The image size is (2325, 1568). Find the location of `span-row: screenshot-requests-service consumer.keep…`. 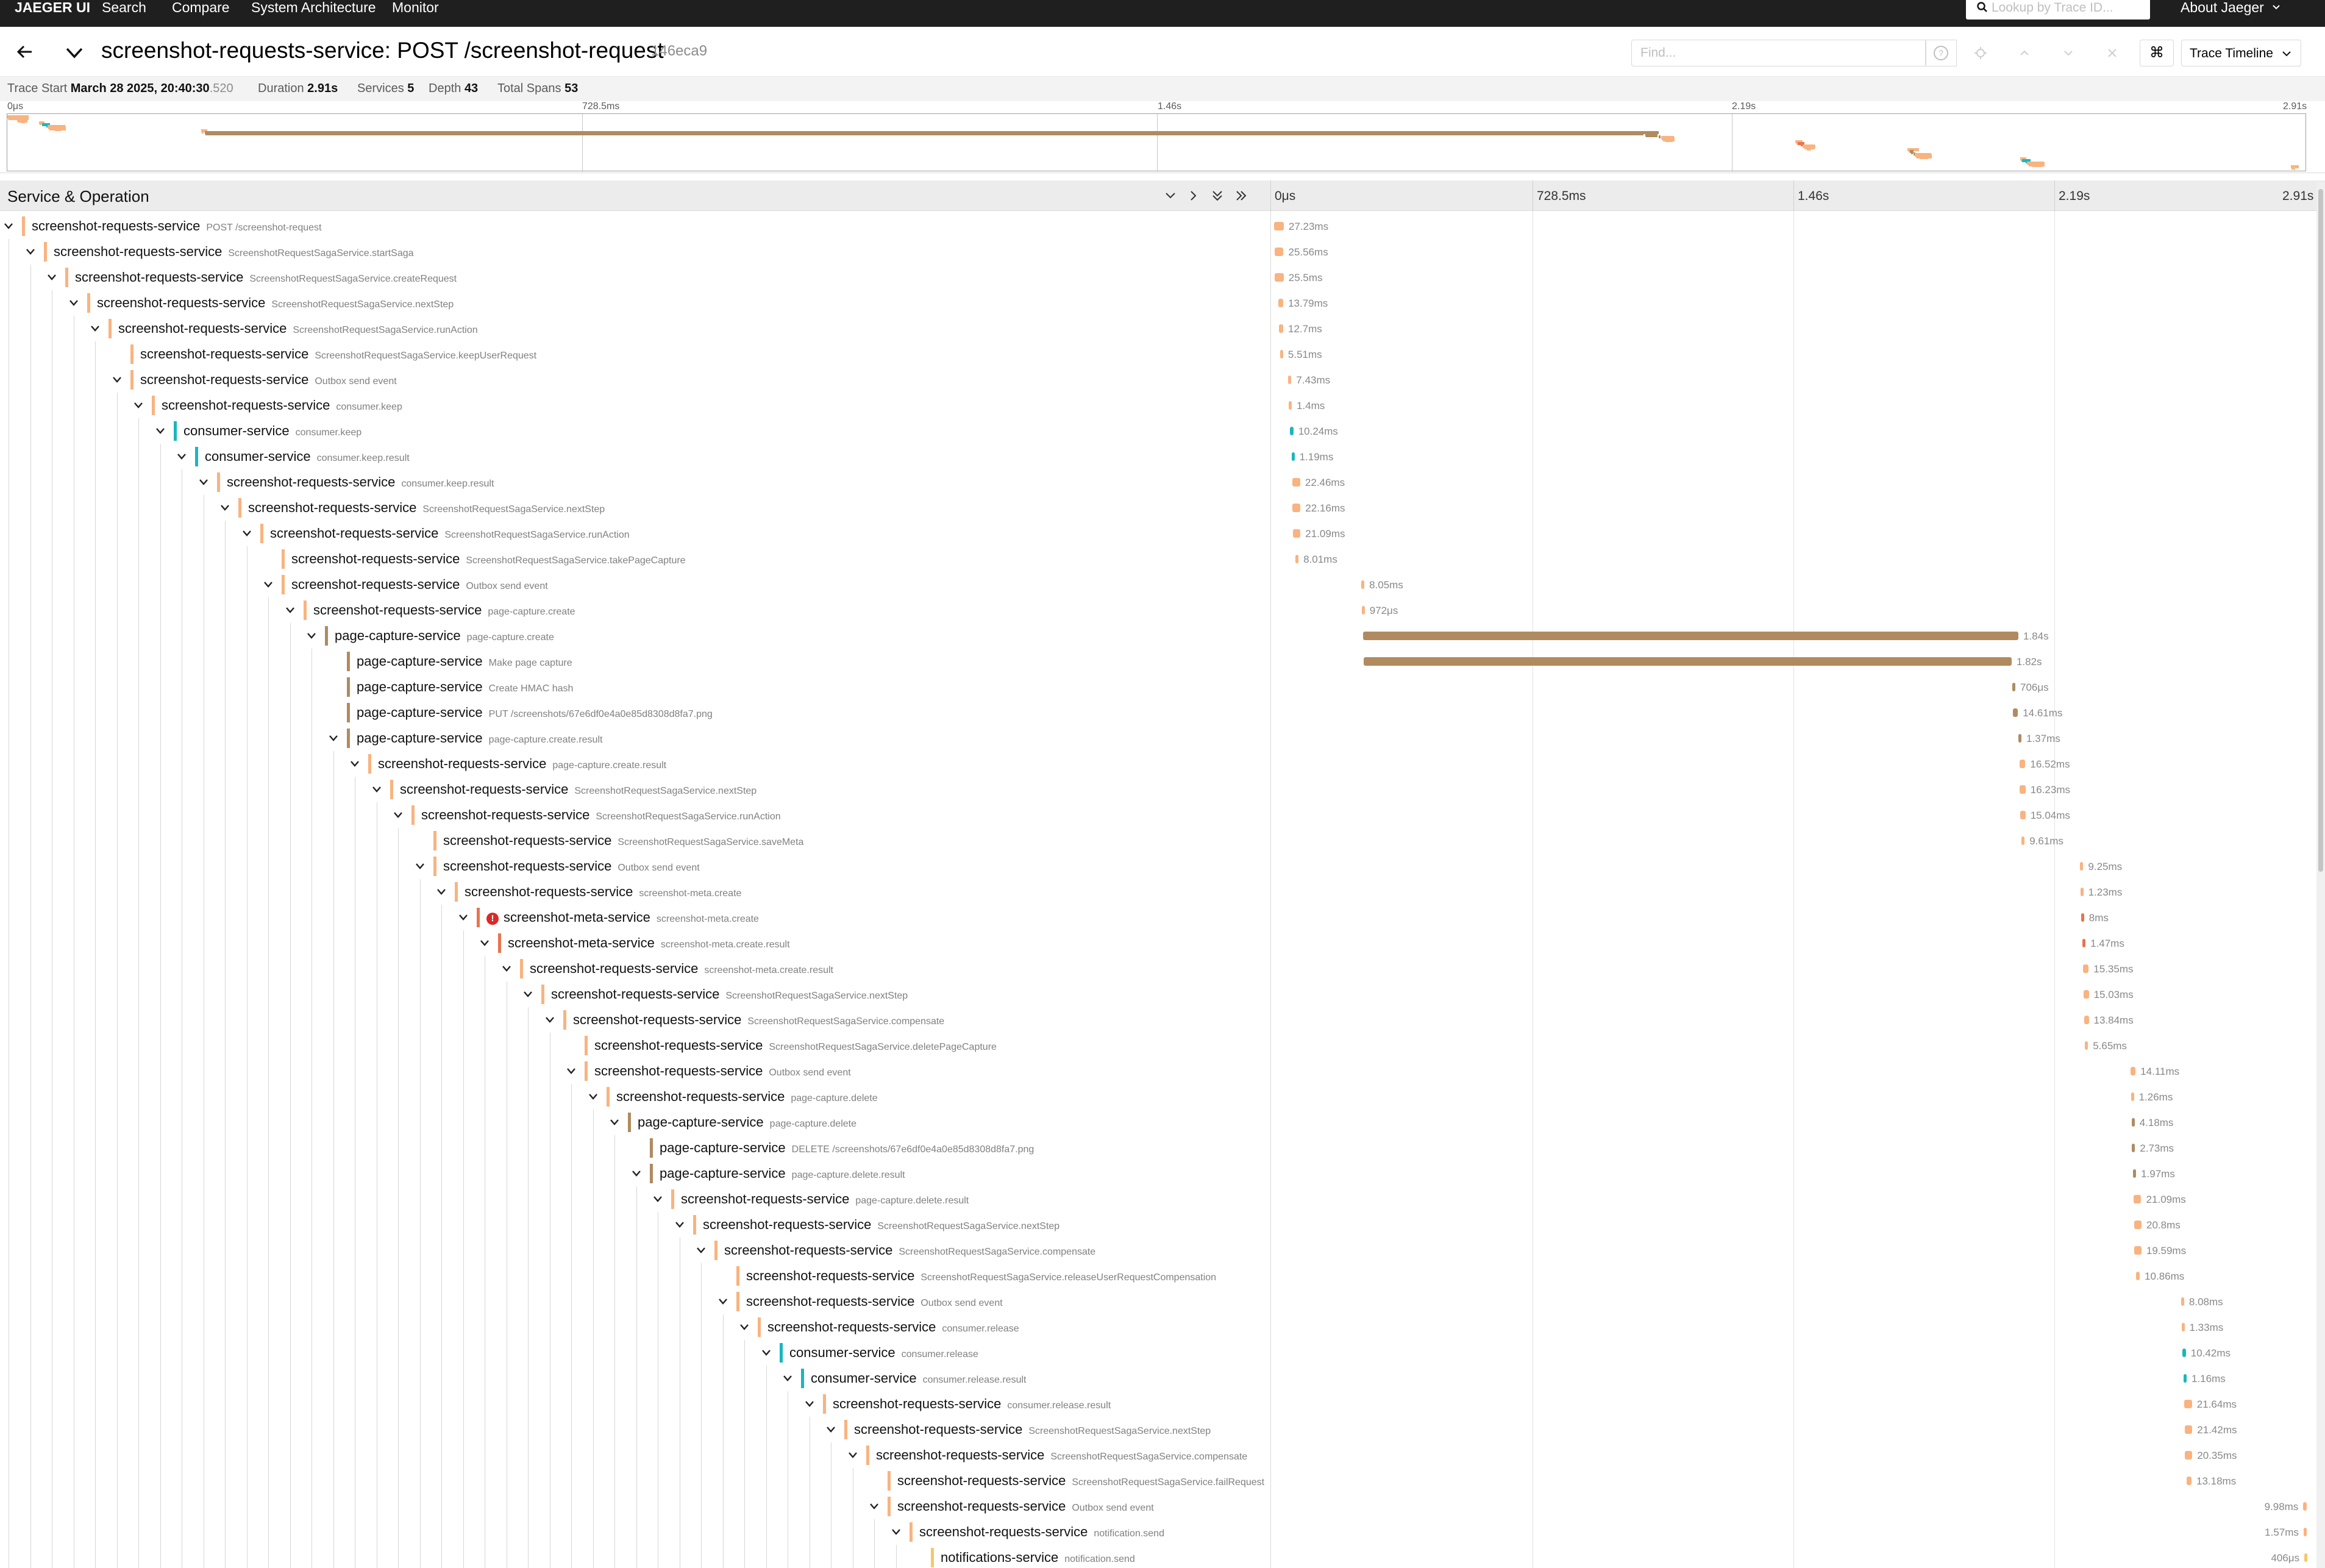

span-row: screenshot-requests-service consumer.keep… is located at coordinates (1158, 482).